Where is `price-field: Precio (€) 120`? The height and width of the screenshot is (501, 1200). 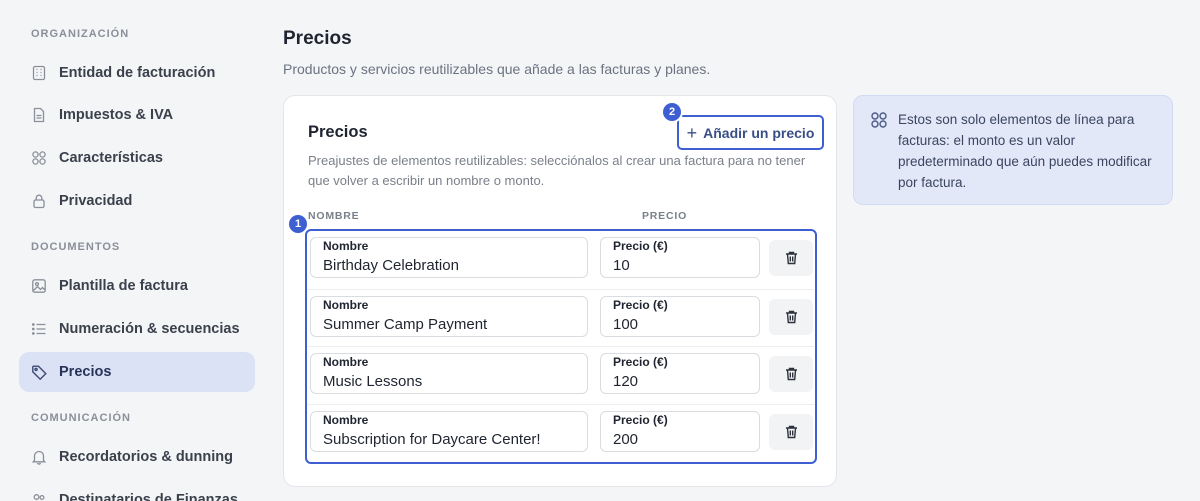
price-field: Precio (€) 120 is located at coordinates (680, 373).